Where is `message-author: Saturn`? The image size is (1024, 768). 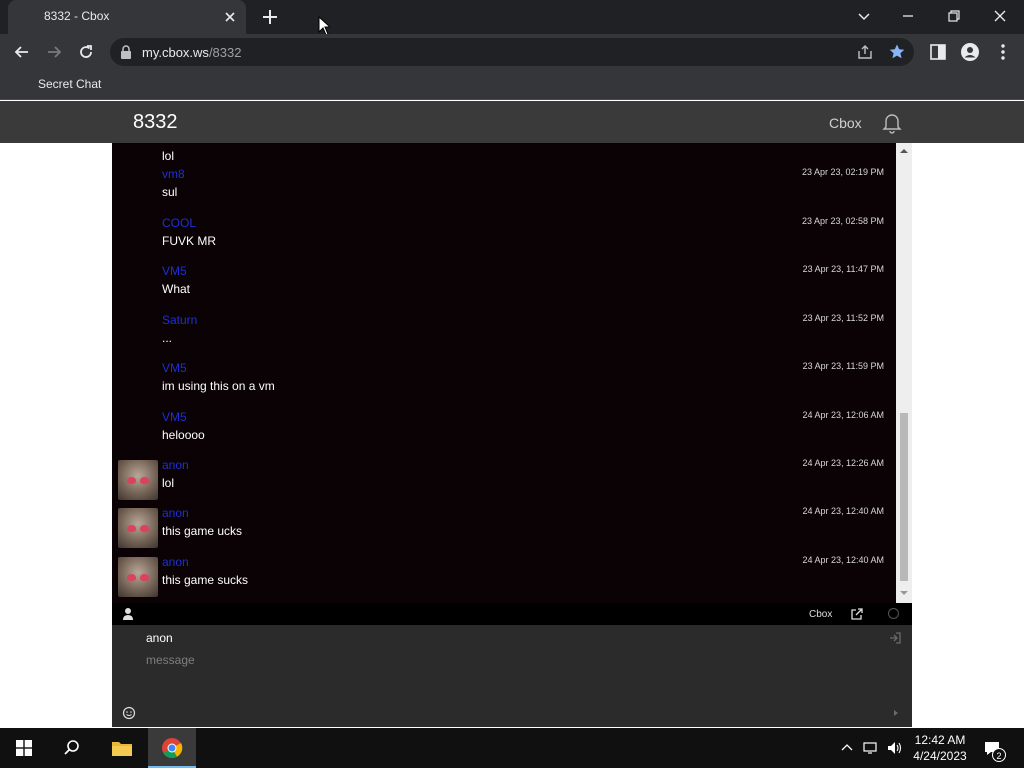
message-author: Saturn is located at coordinates (179, 320).